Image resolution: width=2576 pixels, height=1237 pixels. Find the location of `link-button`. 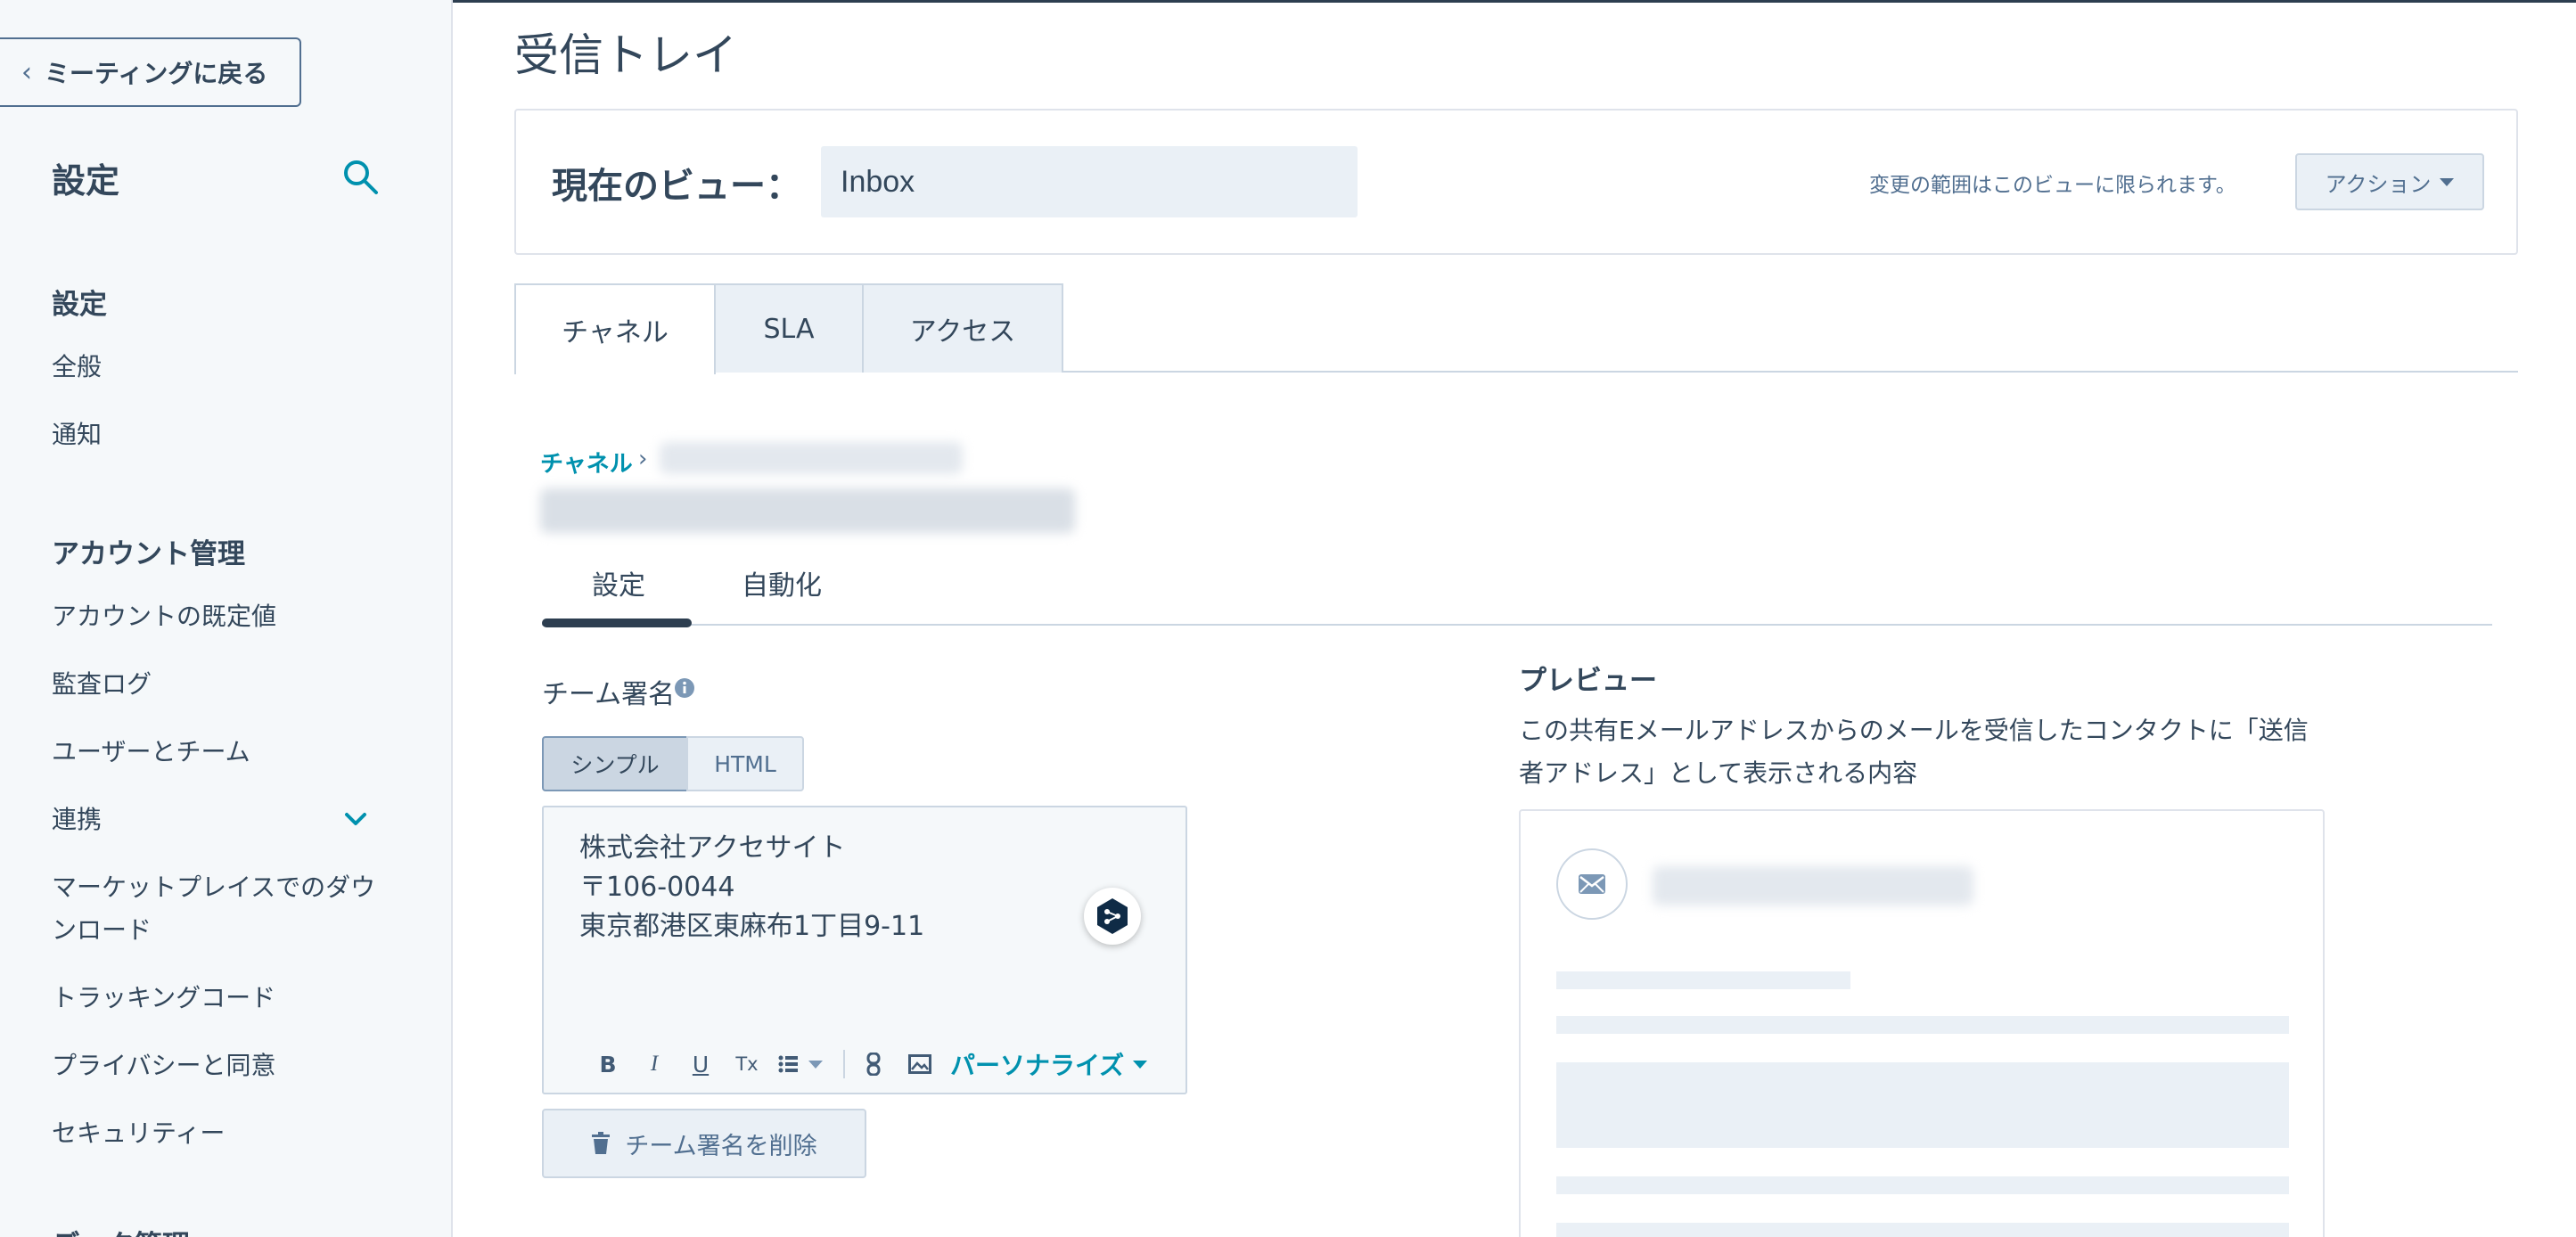

link-button is located at coordinates (874, 1064).